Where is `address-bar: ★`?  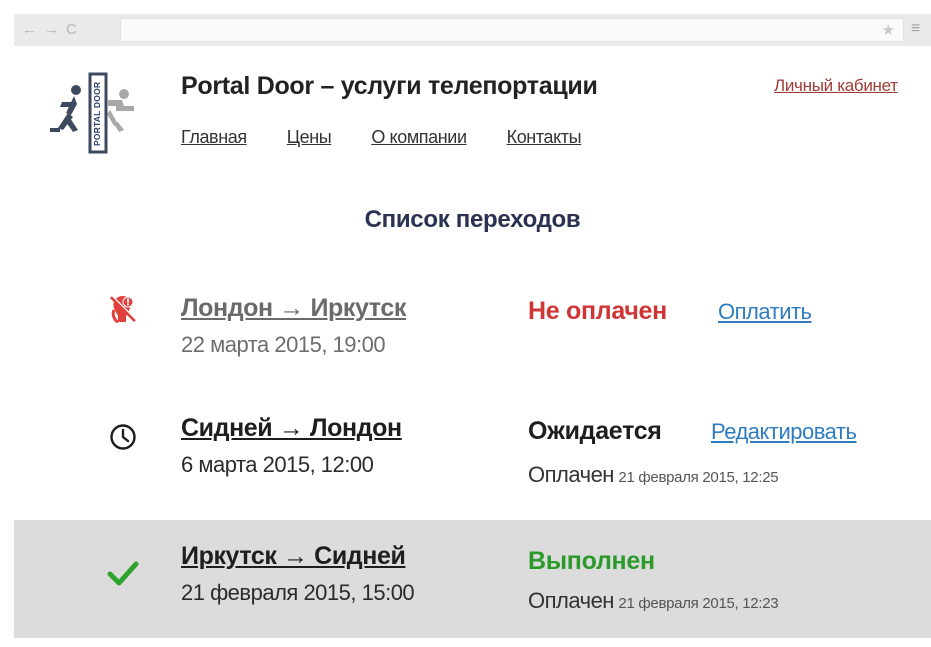 address-bar: ★ is located at coordinates (512, 30).